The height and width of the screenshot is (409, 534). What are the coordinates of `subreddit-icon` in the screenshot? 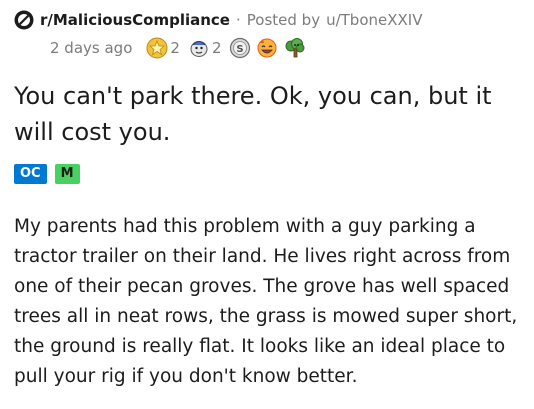 It's located at (24, 20).